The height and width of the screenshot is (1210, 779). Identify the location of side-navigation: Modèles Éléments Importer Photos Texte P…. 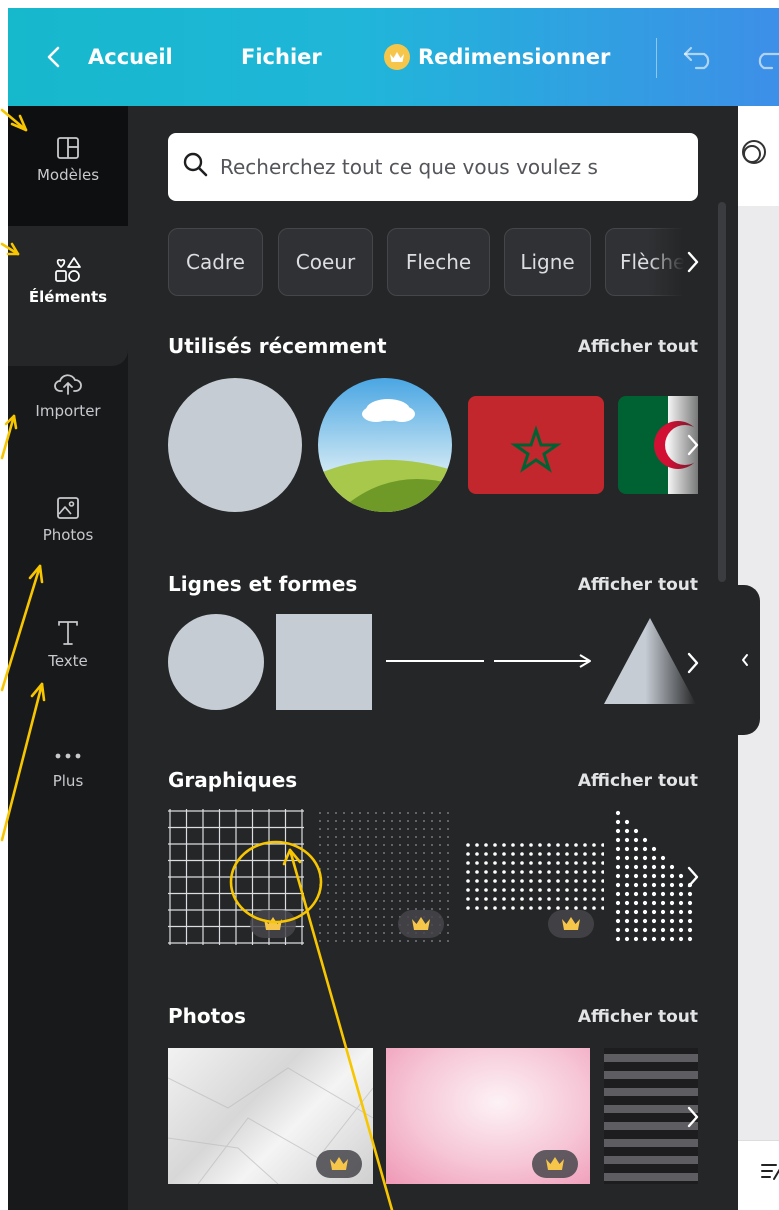
(68, 658).